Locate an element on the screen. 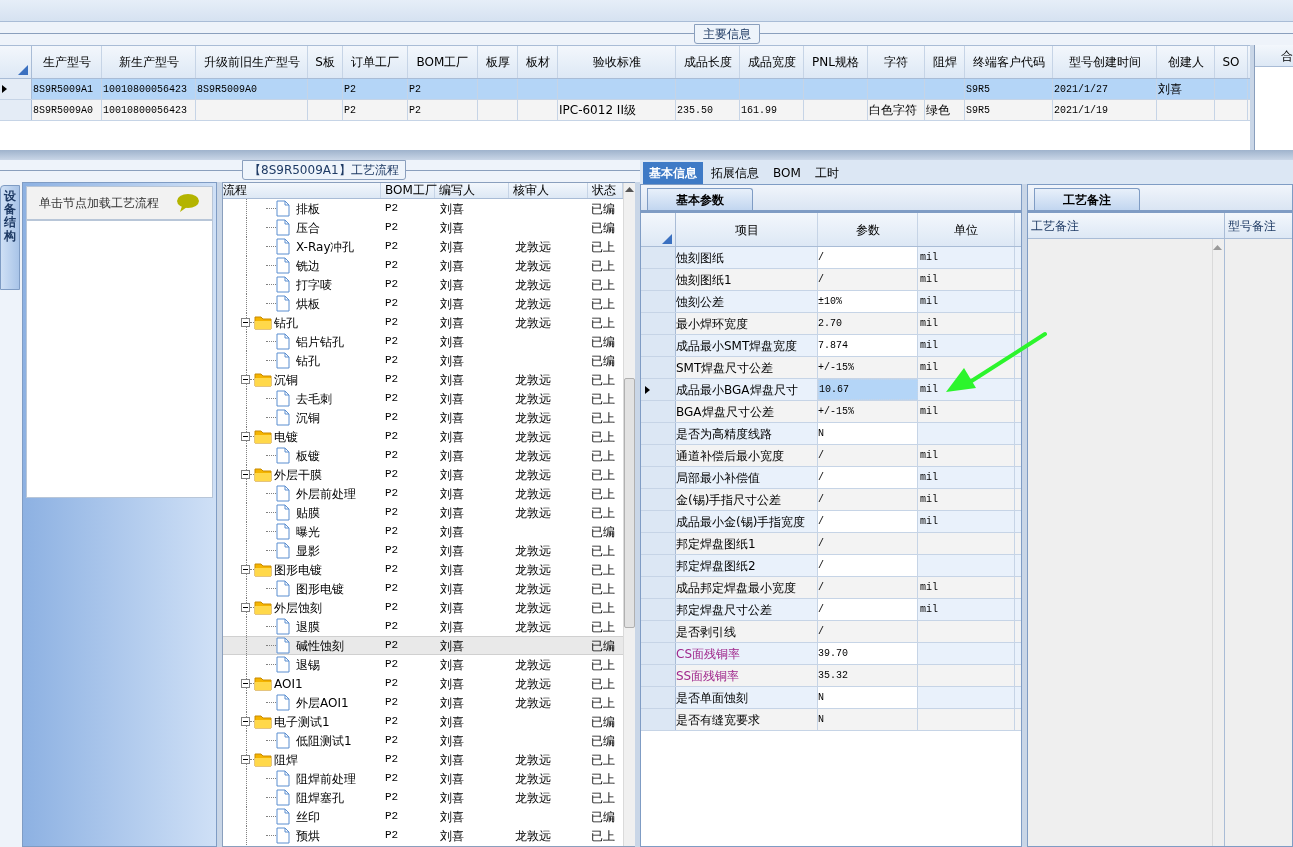  tree-row: 排板 P2 刘喜 已编 is located at coordinates (423, 208).